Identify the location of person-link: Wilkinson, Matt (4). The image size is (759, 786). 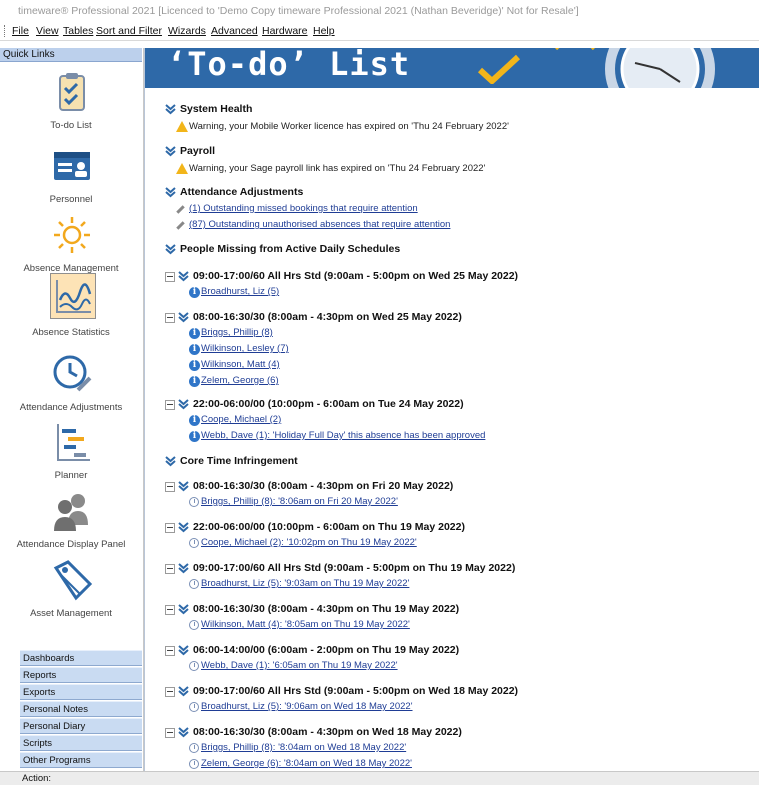
(240, 364).